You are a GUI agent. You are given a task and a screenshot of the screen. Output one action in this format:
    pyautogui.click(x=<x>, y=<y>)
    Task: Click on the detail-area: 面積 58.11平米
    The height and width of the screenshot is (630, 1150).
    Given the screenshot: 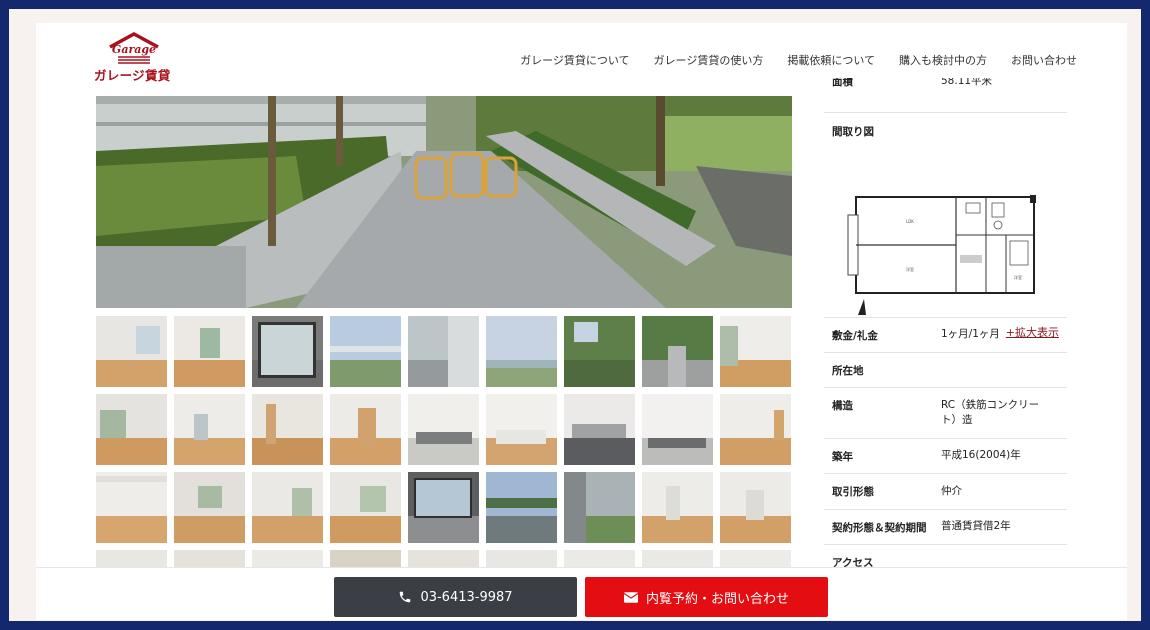 What is the action you would take?
    pyautogui.click(x=945, y=95)
    